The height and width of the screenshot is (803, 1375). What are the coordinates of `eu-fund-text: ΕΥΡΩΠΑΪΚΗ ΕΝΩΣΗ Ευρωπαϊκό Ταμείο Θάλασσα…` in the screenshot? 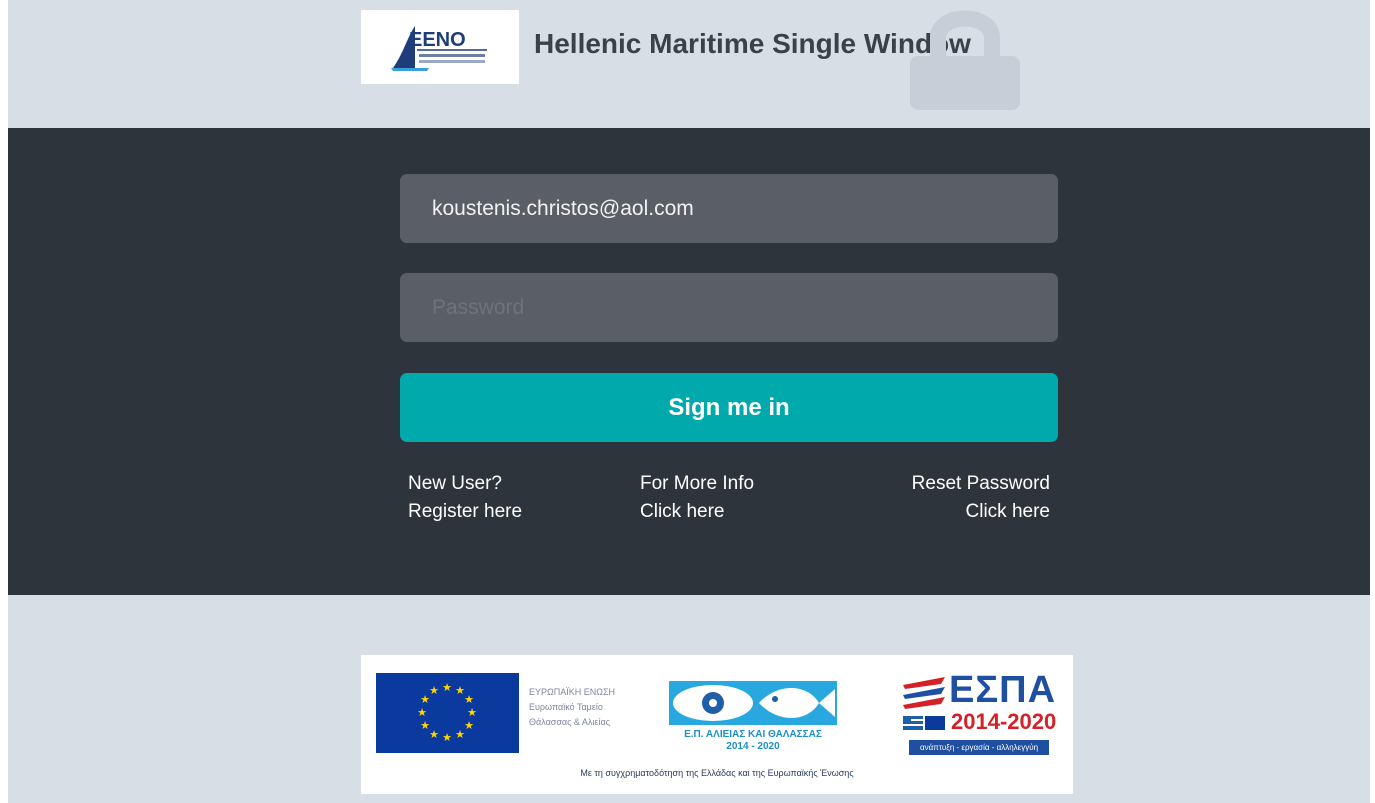 It's located at (572, 707).